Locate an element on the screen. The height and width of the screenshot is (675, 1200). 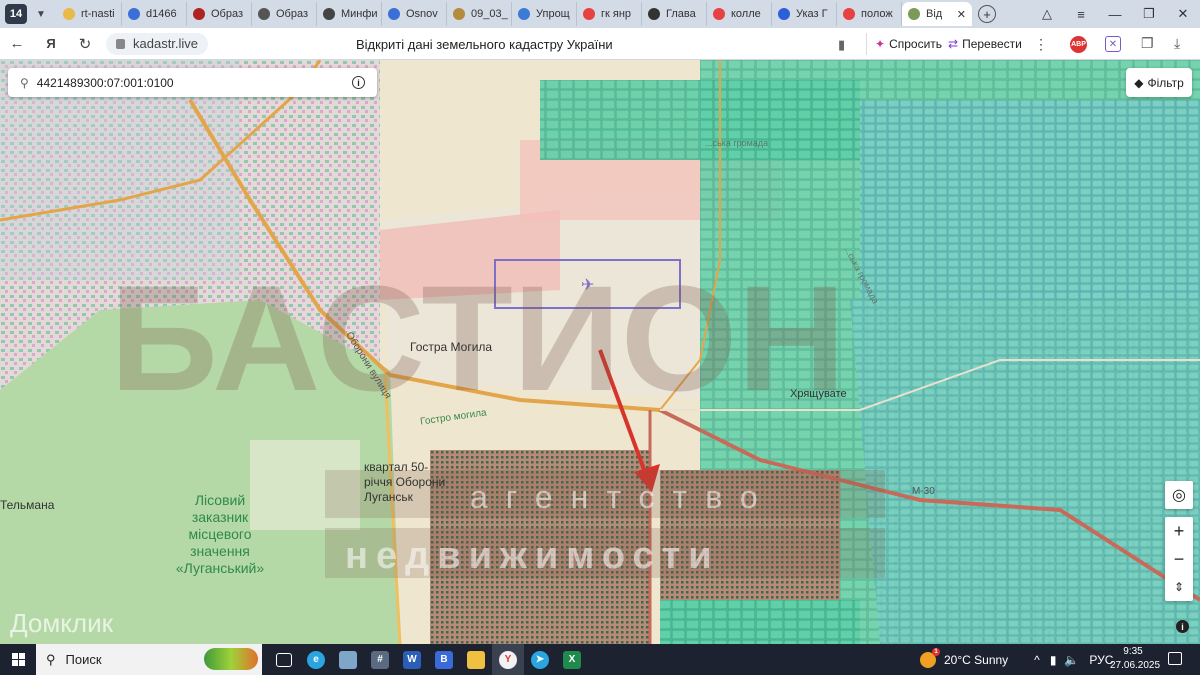
browser-tab: Минфи is located at coordinates (349, 14).